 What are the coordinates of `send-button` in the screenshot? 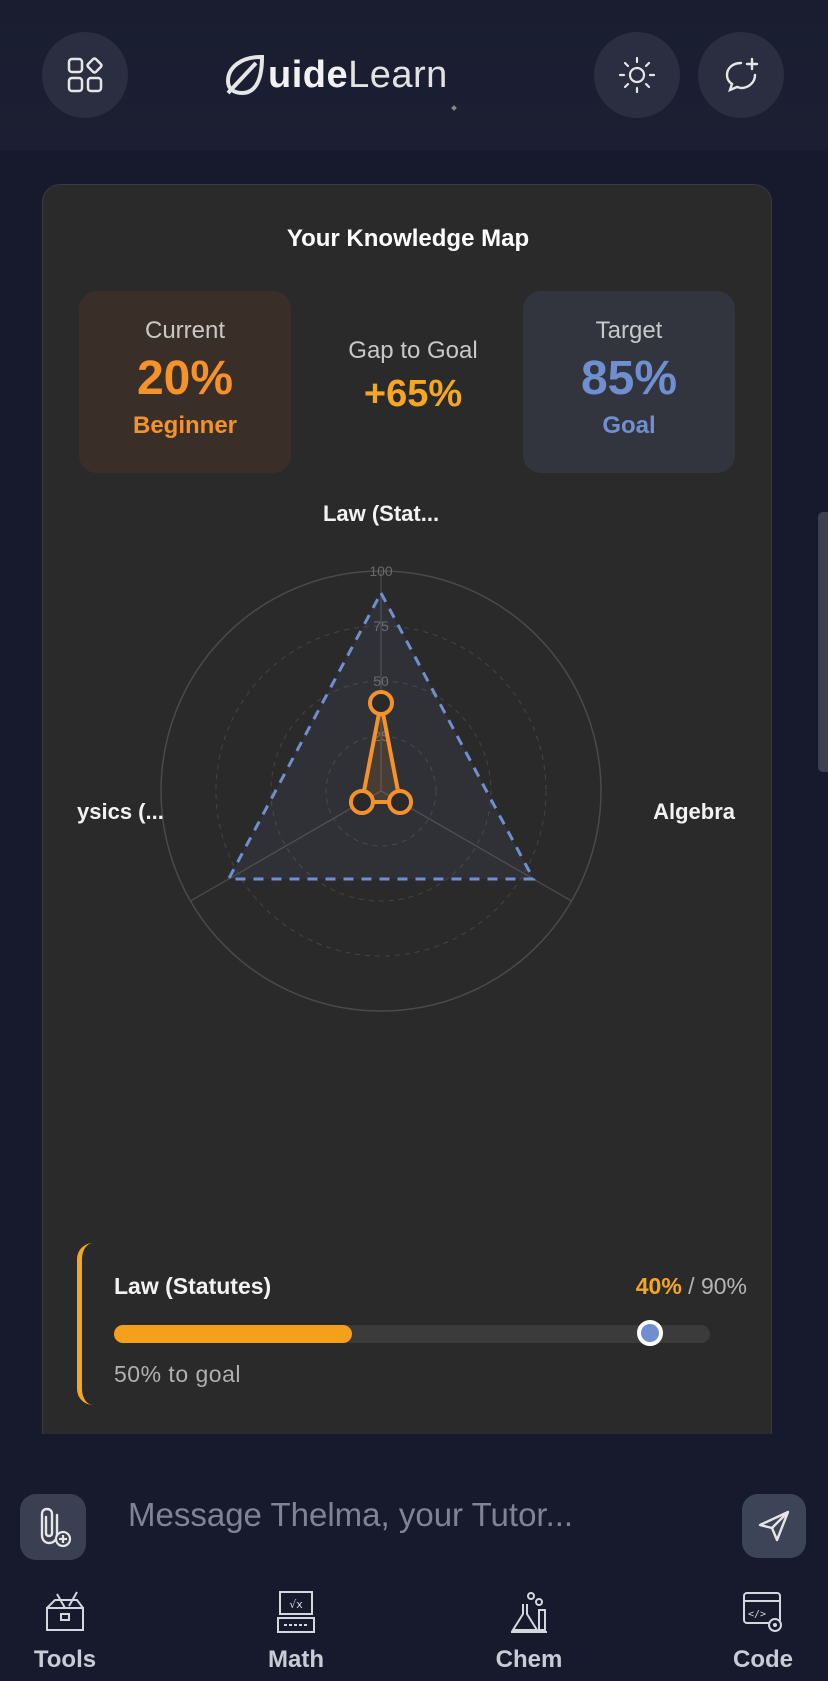 It's located at (774, 1526).